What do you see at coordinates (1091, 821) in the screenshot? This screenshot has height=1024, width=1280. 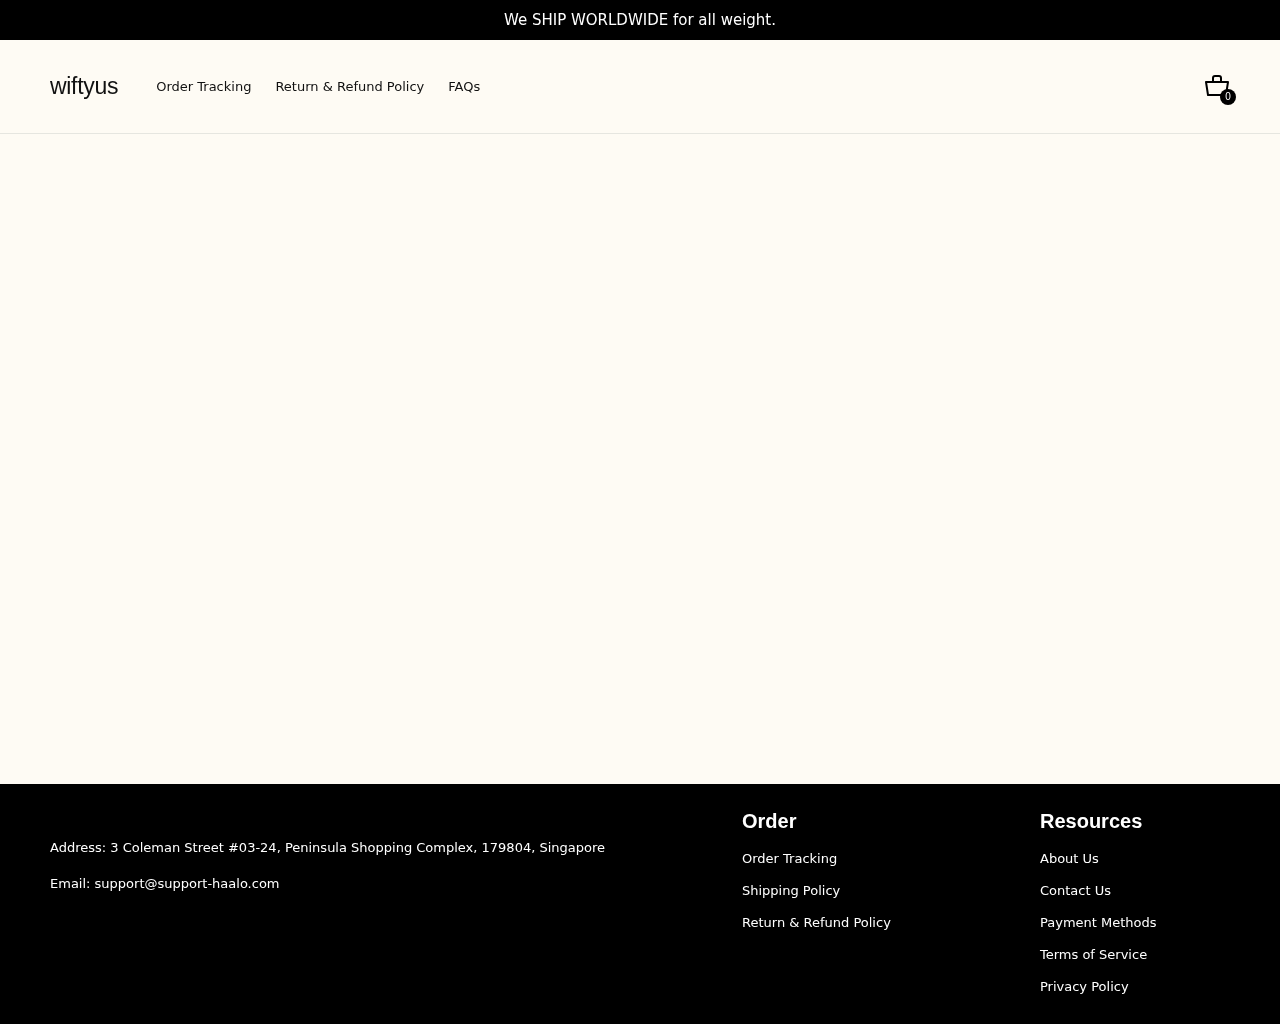 I see `footer-heading: Resources` at bounding box center [1091, 821].